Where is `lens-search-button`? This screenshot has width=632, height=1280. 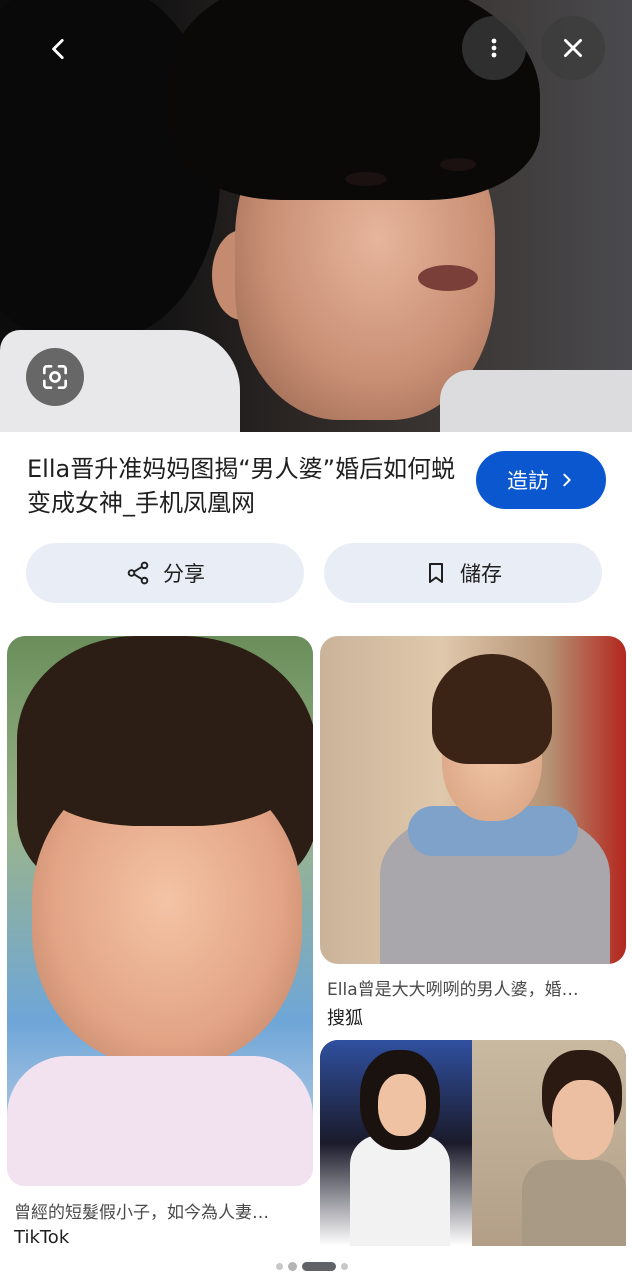
lens-search-button is located at coordinates (55, 377).